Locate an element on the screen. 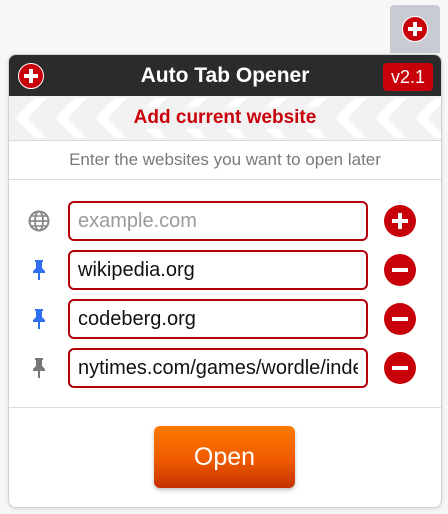 The height and width of the screenshot is (514, 448). divider is located at coordinates (225, 407).